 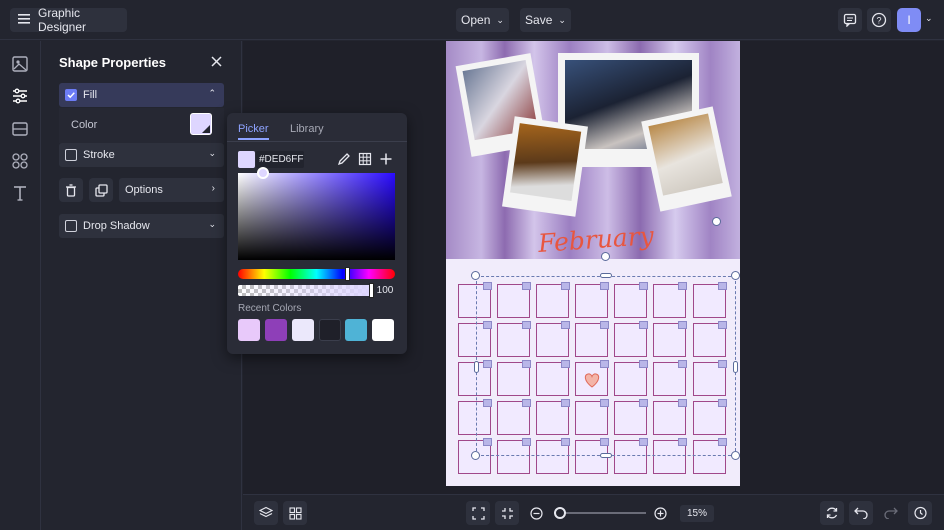 What do you see at coordinates (536, 513) in the screenshot?
I see `zoom-out-icon` at bounding box center [536, 513].